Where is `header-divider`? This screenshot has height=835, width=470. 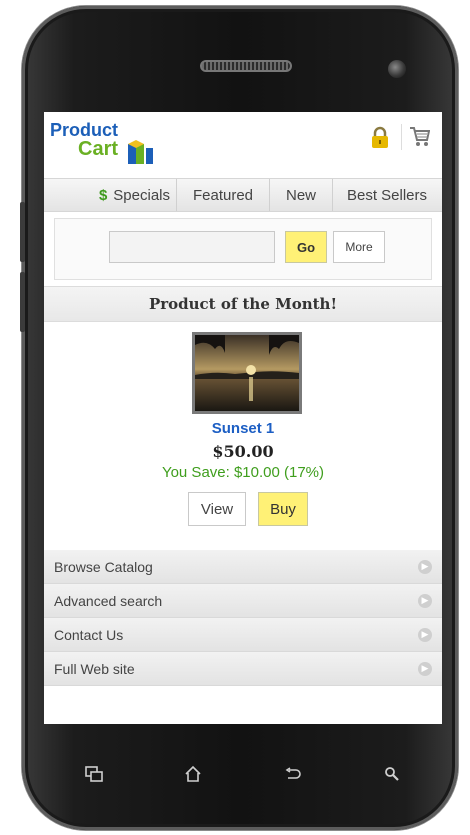
header-divider is located at coordinates (401, 137).